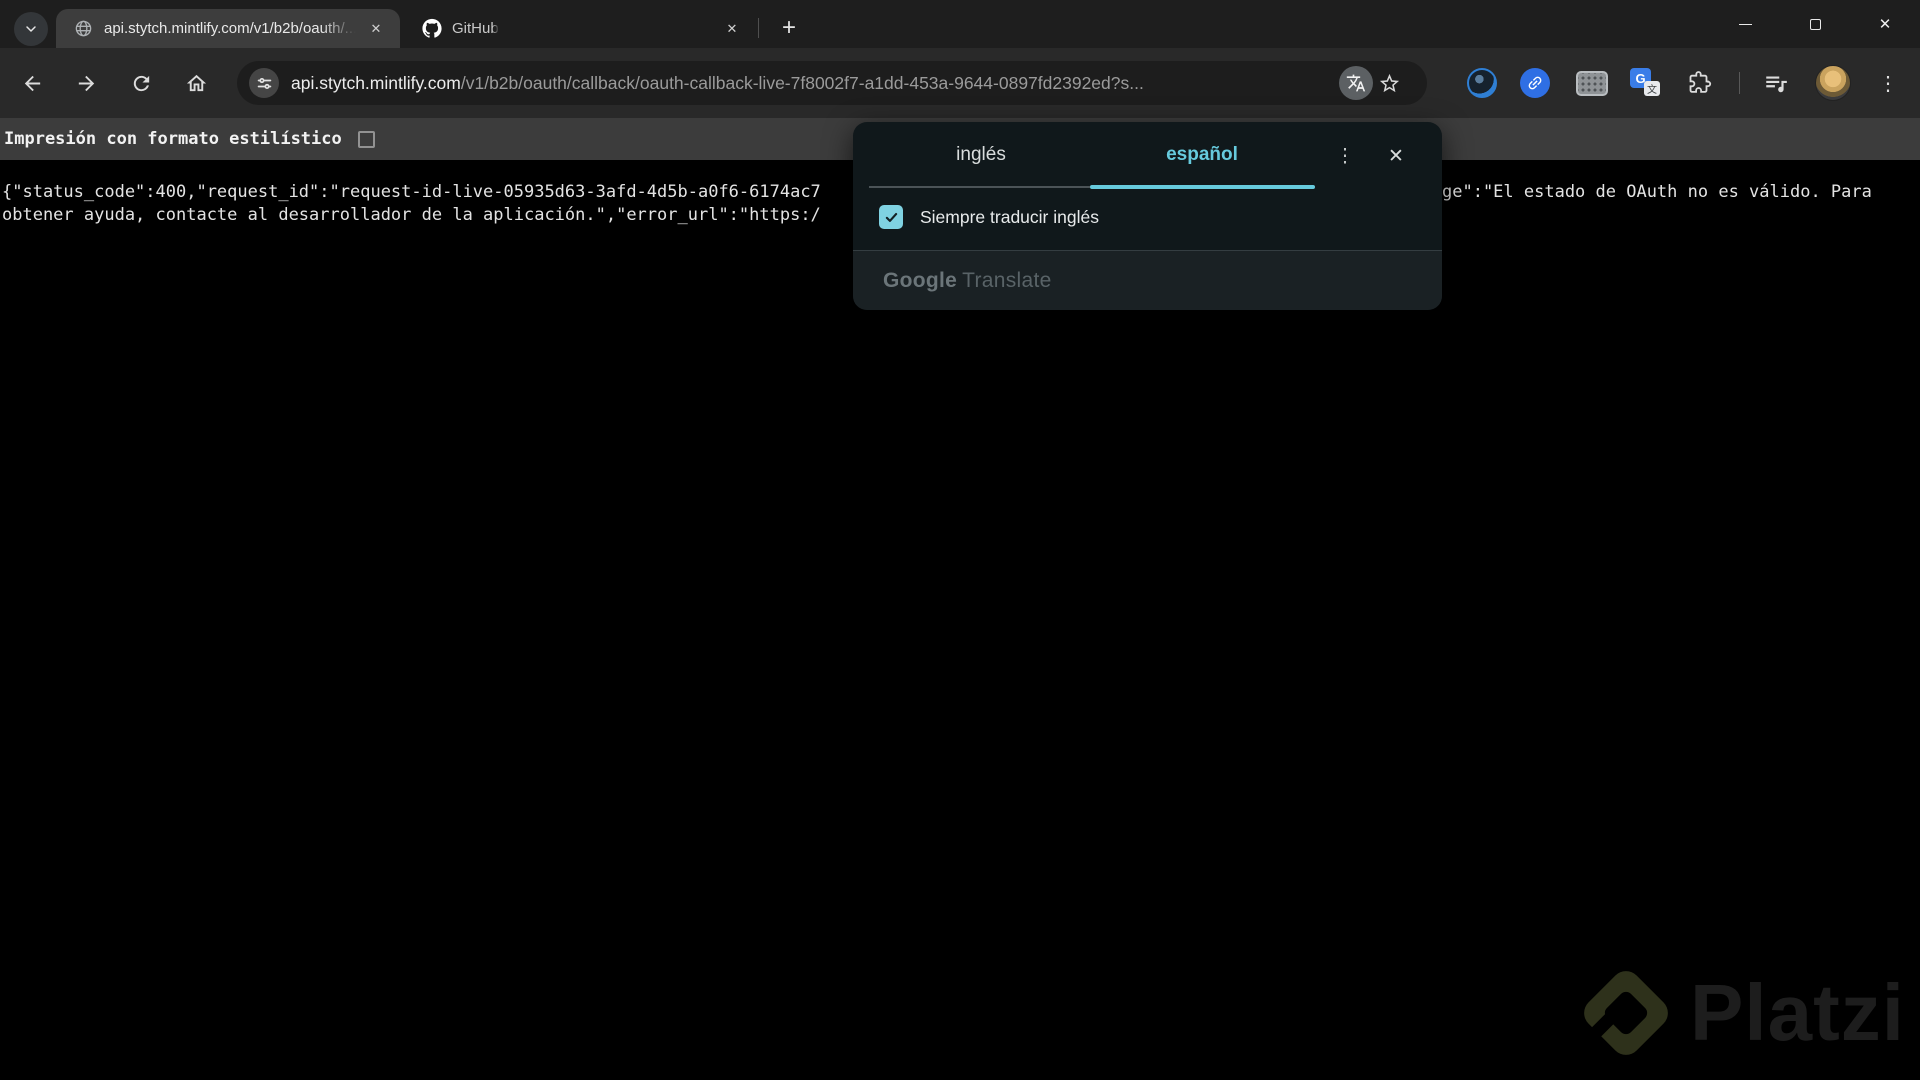 The height and width of the screenshot is (1080, 1920). I want to click on maximize-button, so click(1815, 24).